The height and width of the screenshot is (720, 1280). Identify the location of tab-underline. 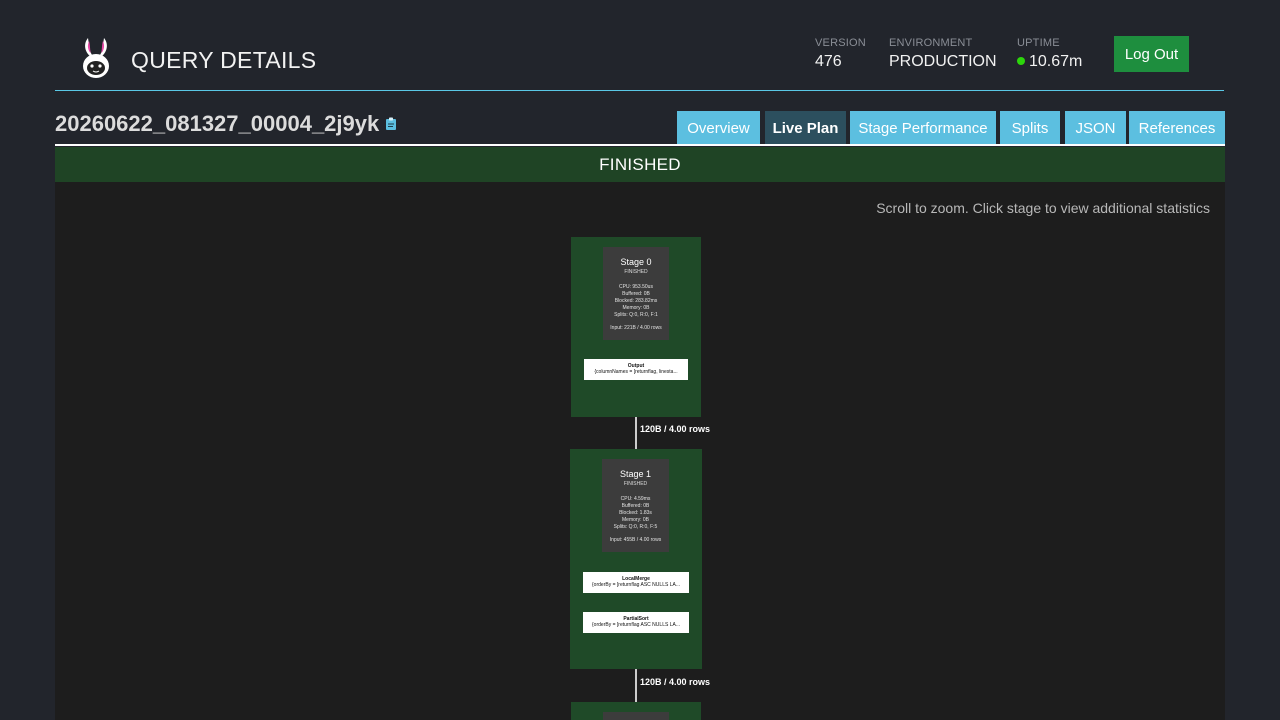
(640, 145).